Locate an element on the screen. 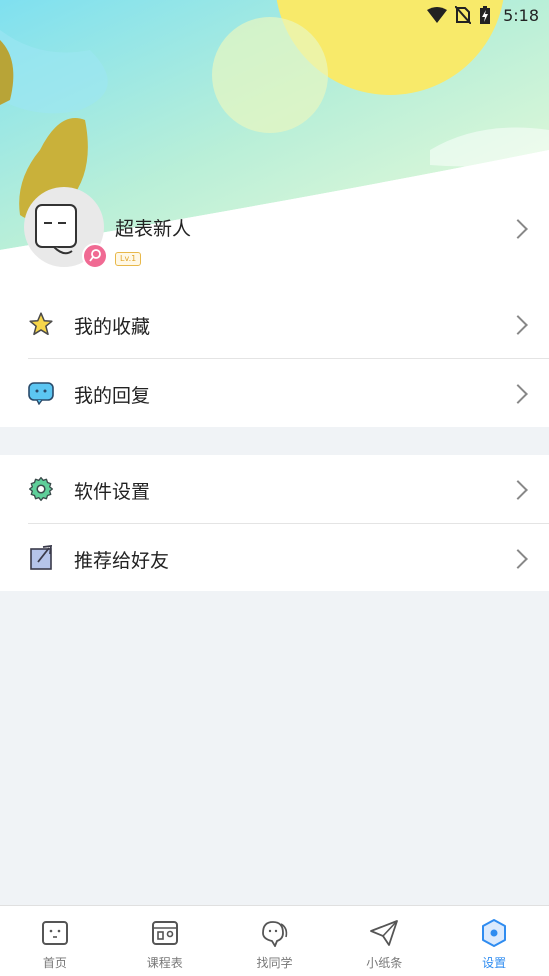  status-bar: 5:18 is located at coordinates (274, 15).